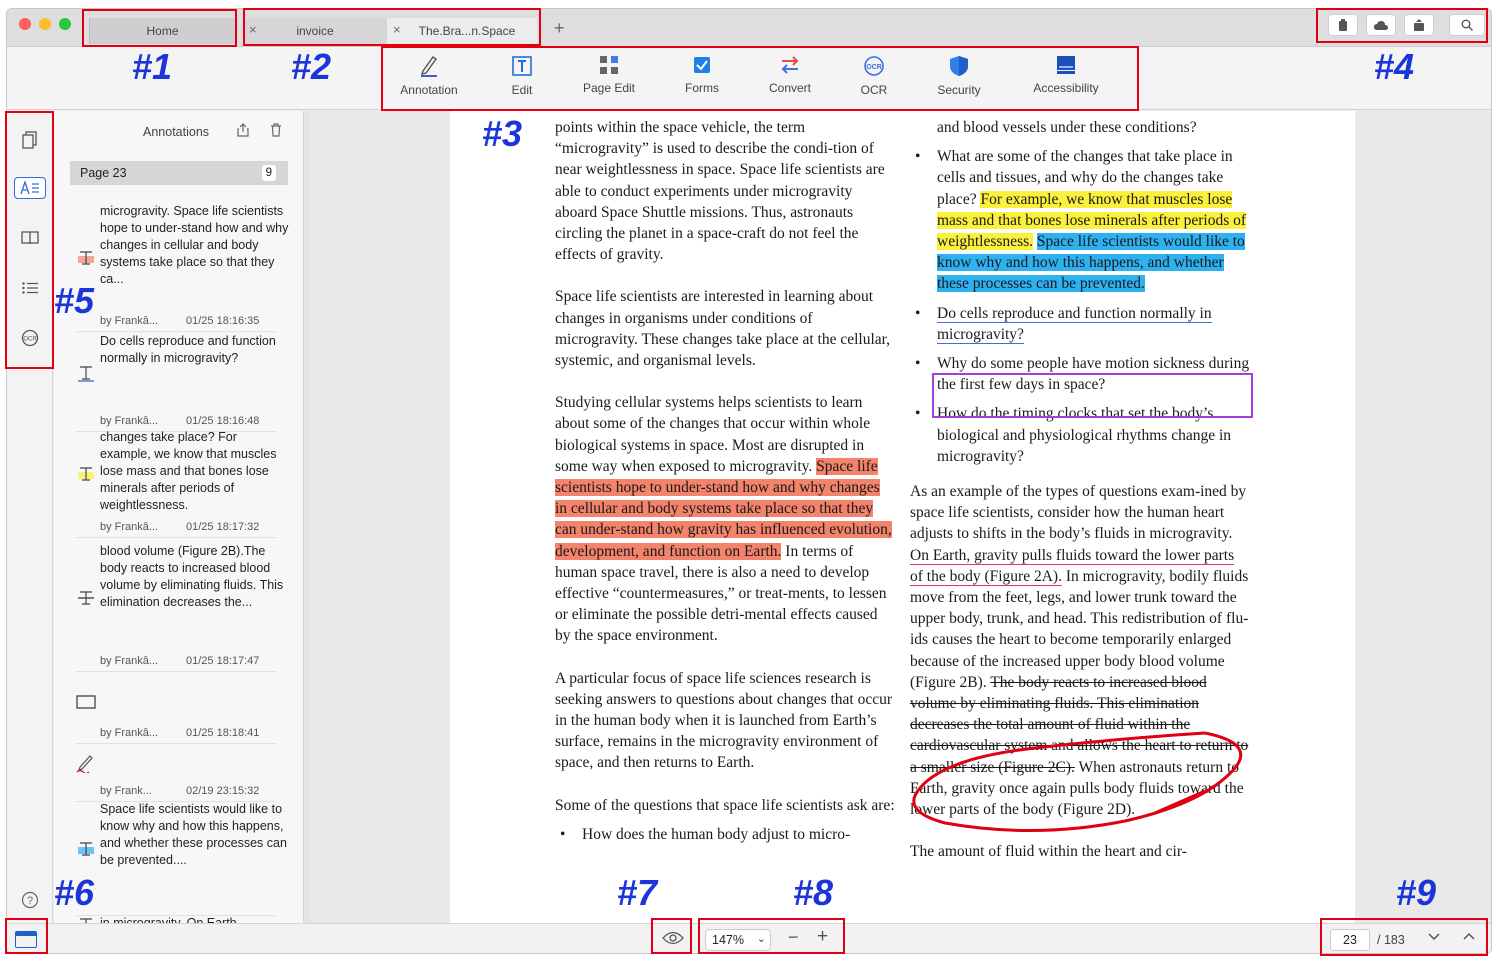 The height and width of the screenshot is (960, 1493). I want to click on annotation-text: in microgravity. On Earth,, so click(170, 919).